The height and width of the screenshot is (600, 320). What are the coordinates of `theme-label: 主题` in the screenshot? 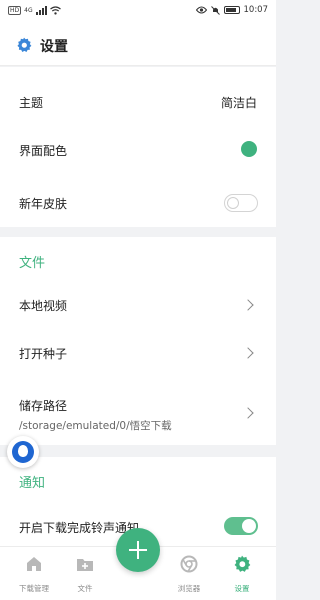 It's located at (31, 103).